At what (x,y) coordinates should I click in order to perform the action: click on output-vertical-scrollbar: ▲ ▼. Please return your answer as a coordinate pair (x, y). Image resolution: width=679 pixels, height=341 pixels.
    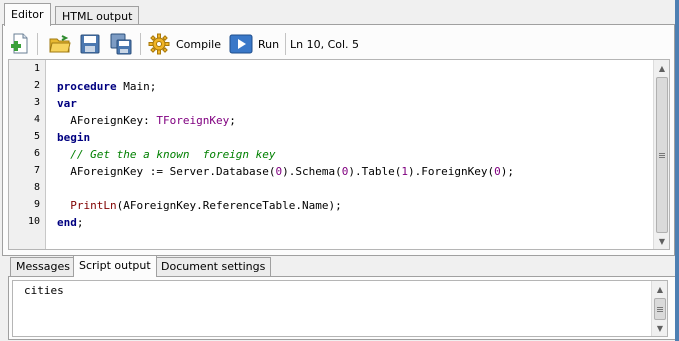
    Looking at the image, I should click on (659, 308).